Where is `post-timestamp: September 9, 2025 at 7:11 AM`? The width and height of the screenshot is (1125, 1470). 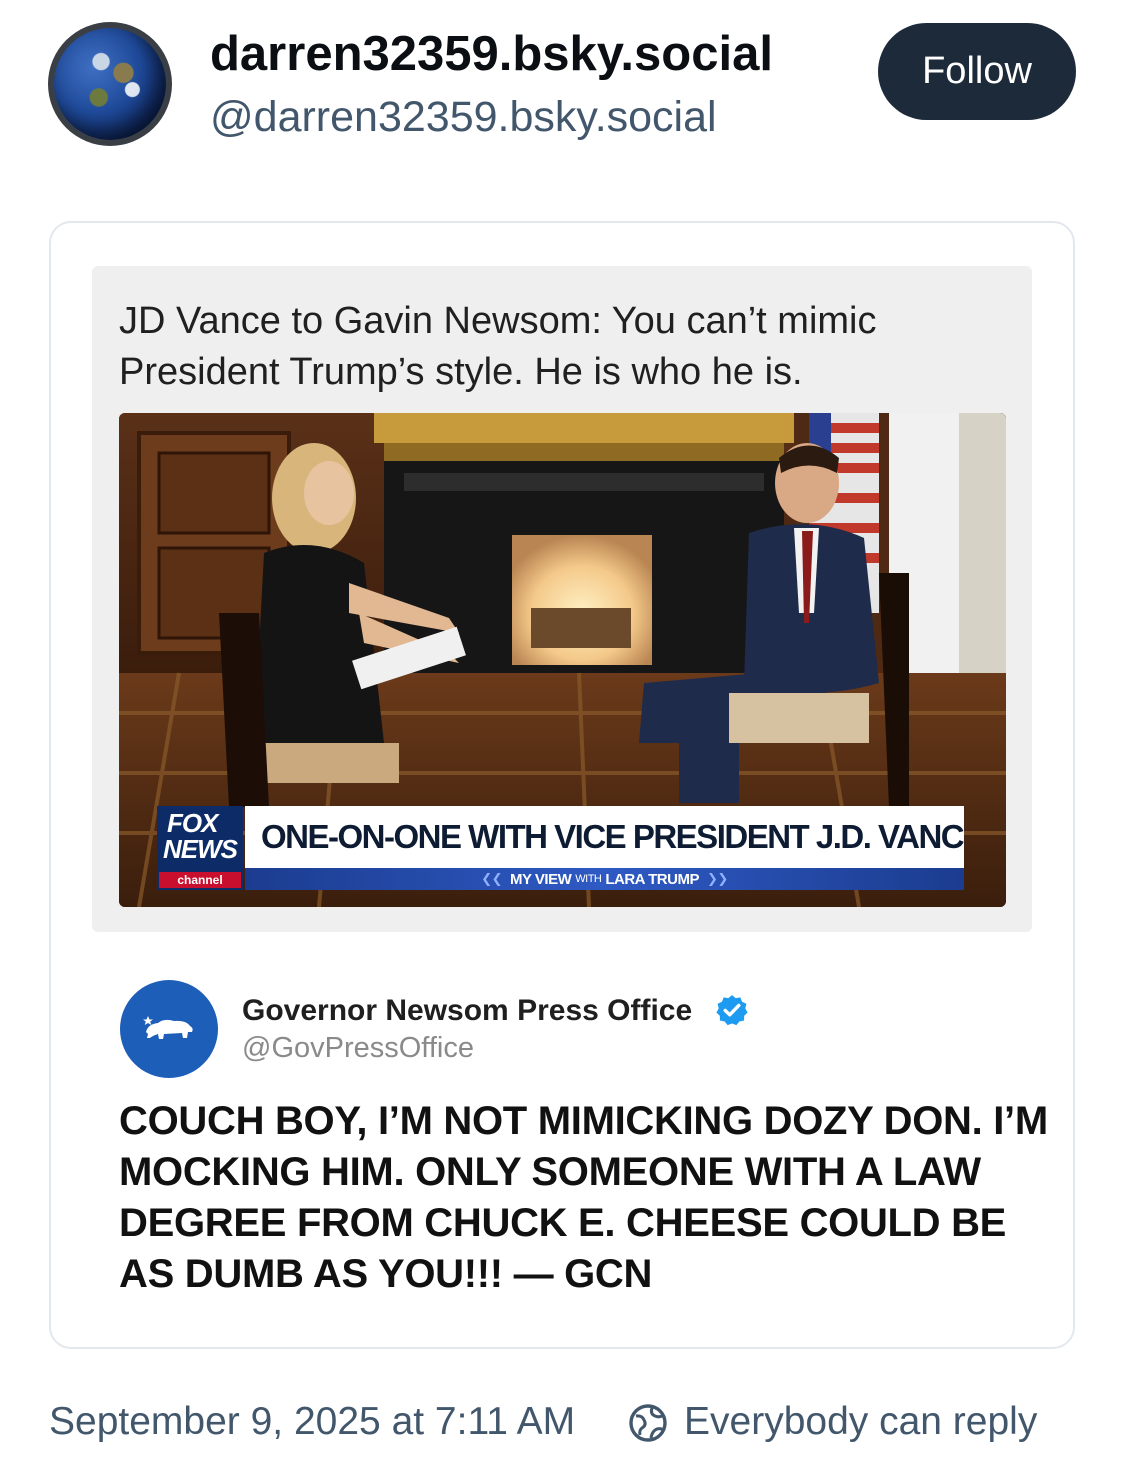
post-timestamp: September 9, 2025 at 7:11 AM is located at coordinates (312, 1421).